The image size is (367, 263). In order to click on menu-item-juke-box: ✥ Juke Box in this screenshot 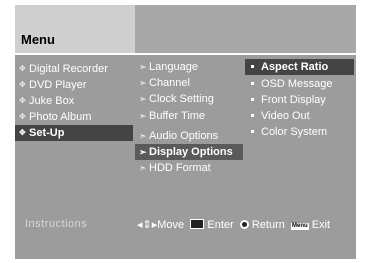, I will do `click(74, 101)`.